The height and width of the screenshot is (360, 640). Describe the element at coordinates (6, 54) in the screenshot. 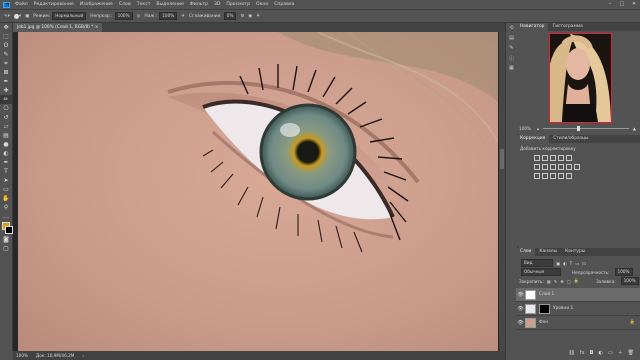

I see `quick-select-tool-icon: ✎` at that location.